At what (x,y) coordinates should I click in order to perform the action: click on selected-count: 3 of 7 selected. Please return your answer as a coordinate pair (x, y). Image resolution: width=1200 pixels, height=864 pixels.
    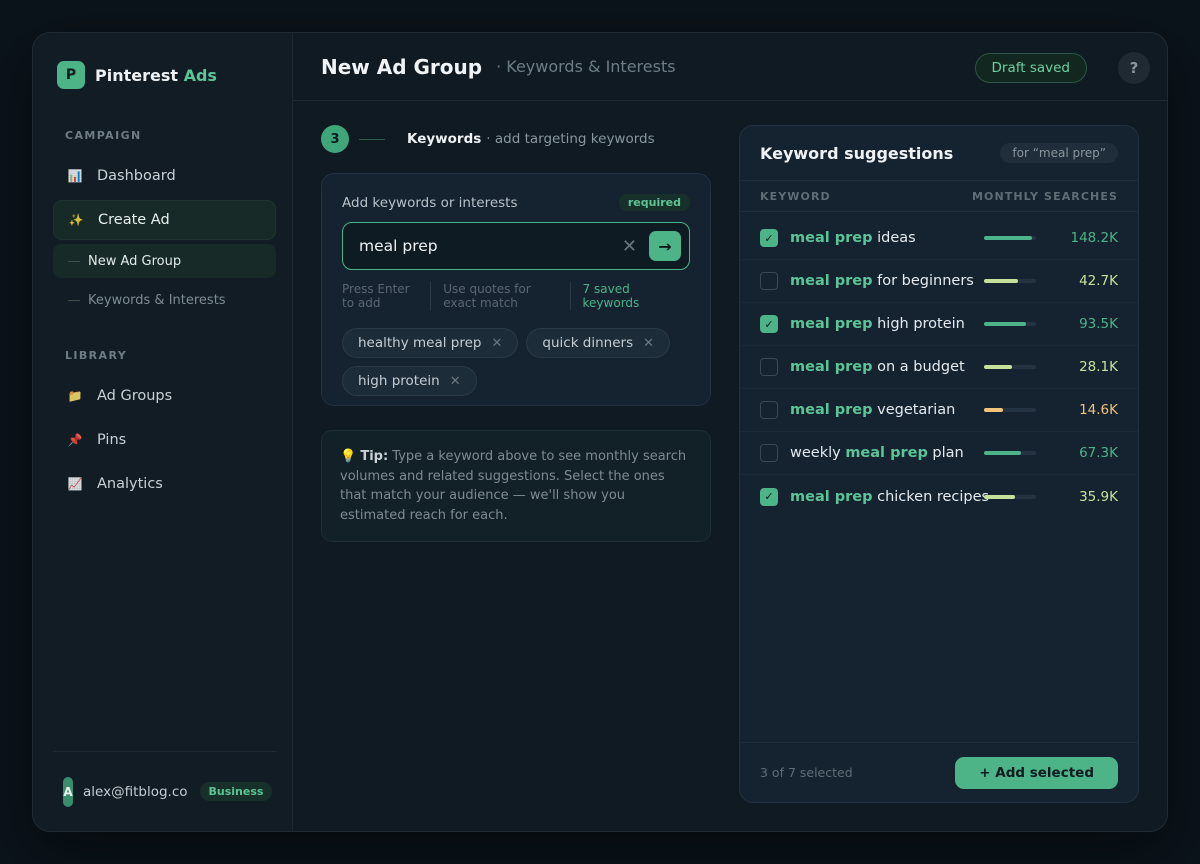
    Looking at the image, I should click on (806, 772).